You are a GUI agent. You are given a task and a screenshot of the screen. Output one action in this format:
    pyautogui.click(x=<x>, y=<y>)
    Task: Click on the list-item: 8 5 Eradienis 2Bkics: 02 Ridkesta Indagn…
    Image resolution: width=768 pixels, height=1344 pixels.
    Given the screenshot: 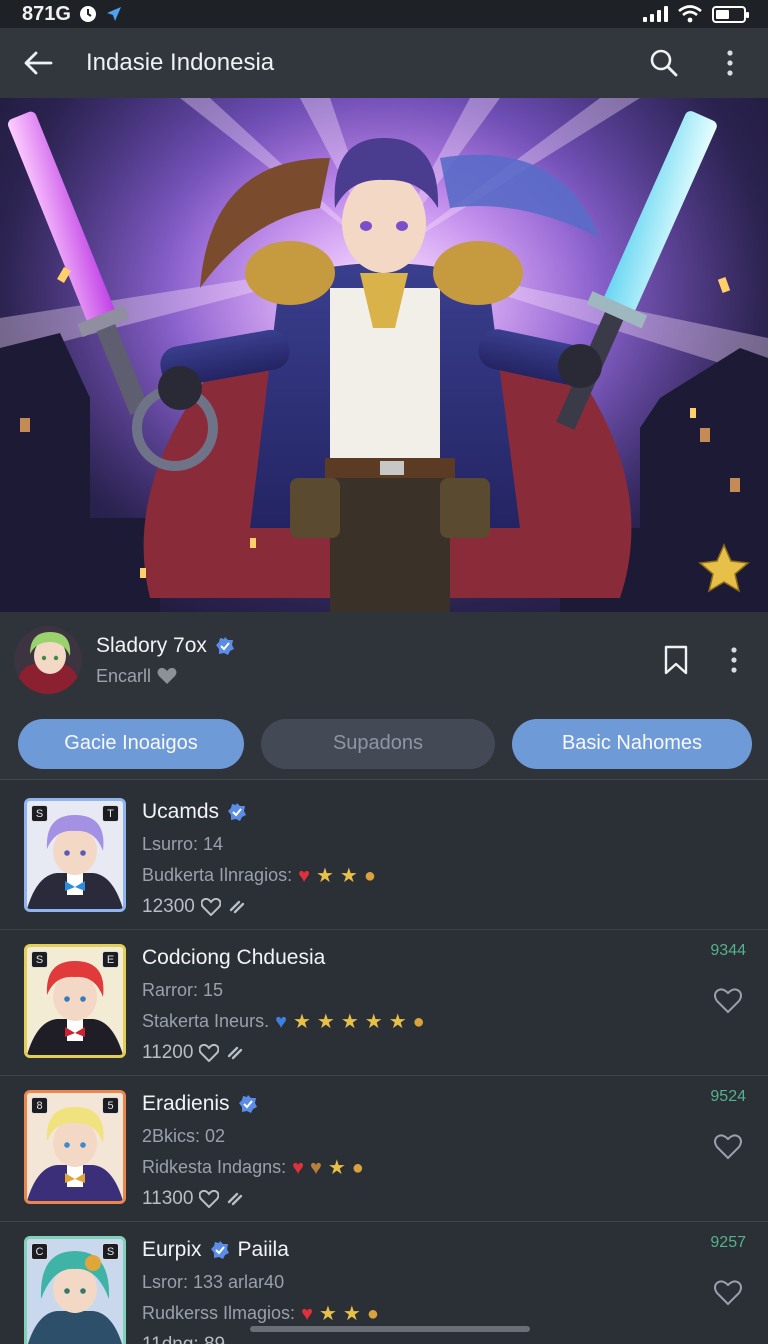 What is the action you would take?
    pyautogui.click(x=384, y=1149)
    